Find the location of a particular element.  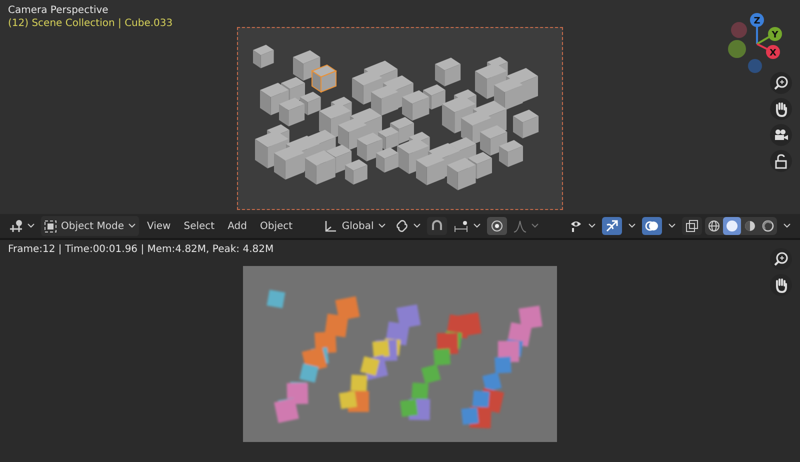

target-icon is located at coordinates (496, 226).